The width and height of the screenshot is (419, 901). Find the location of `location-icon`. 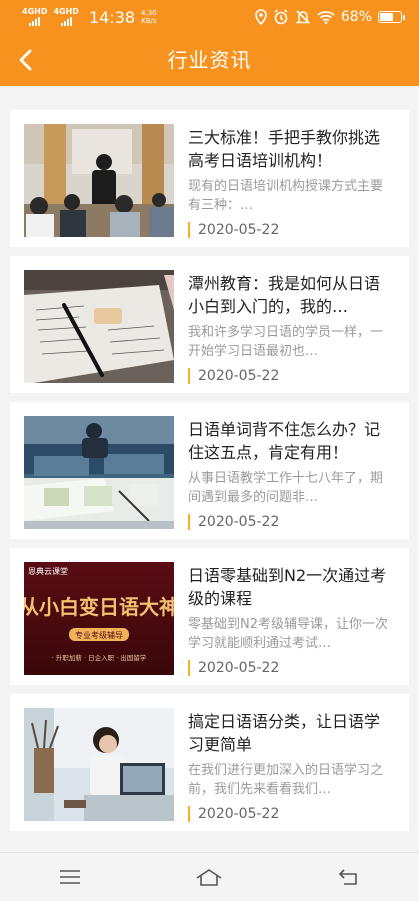

location-icon is located at coordinates (261, 17).